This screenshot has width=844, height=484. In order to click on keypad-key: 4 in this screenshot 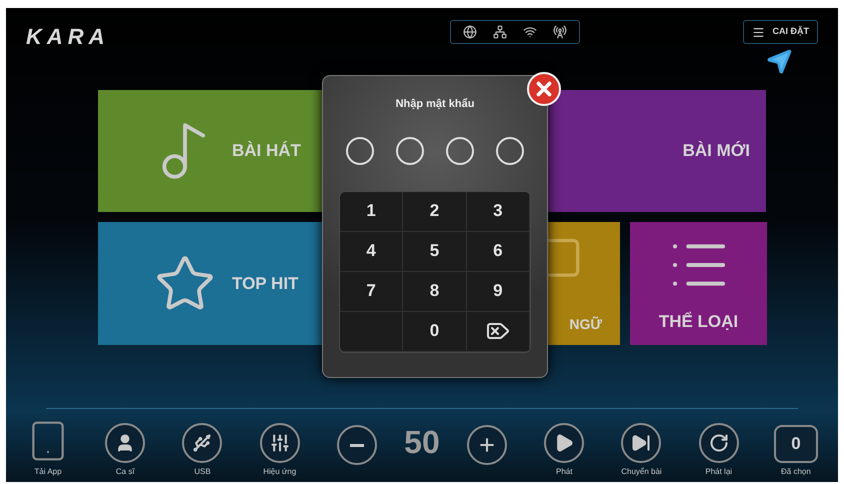, I will do `click(372, 252)`.